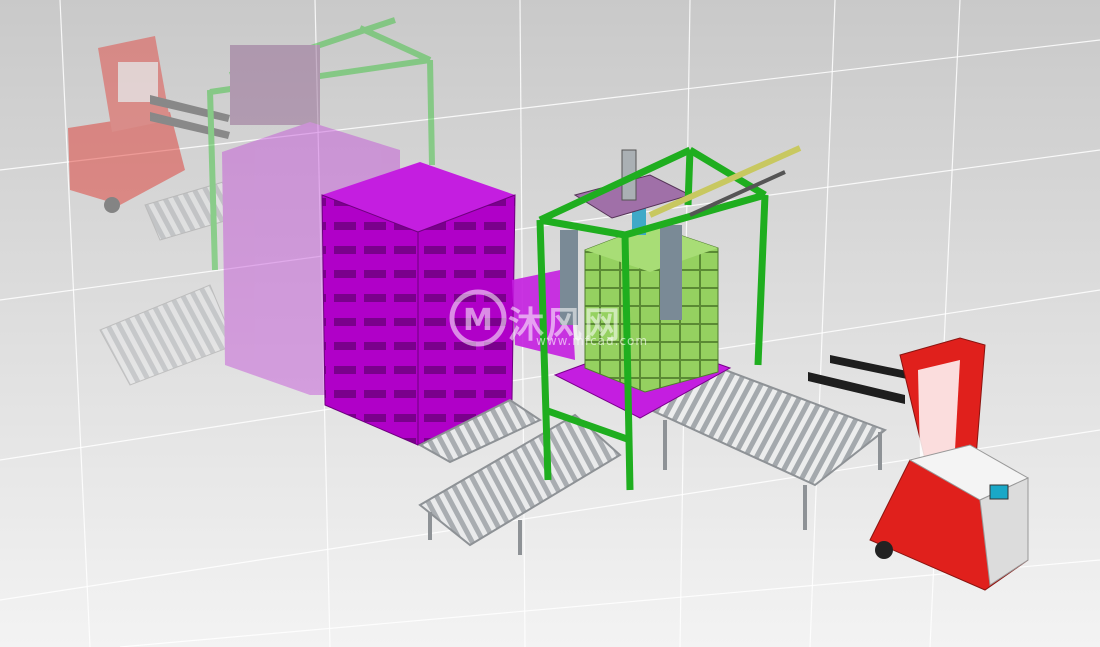  What do you see at coordinates (478, 320) in the screenshot?
I see `svg-text: M` at bounding box center [478, 320].